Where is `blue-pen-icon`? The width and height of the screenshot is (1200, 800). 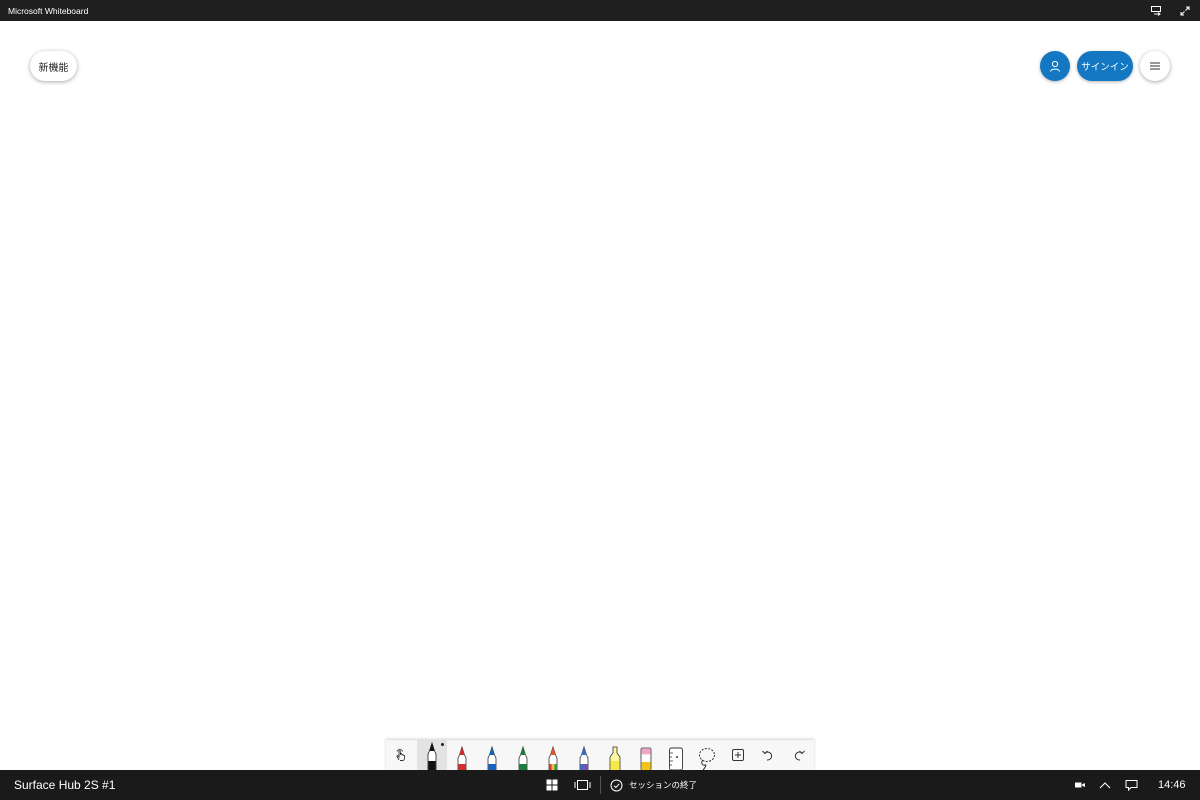
blue-pen-icon is located at coordinates (492, 757).